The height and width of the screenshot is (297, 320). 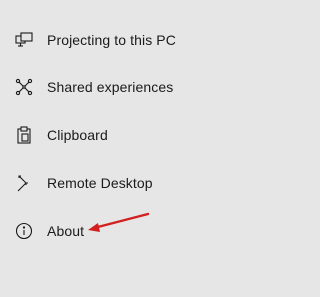 What do you see at coordinates (24, 40) in the screenshot?
I see `projecting-icon` at bounding box center [24, 40].